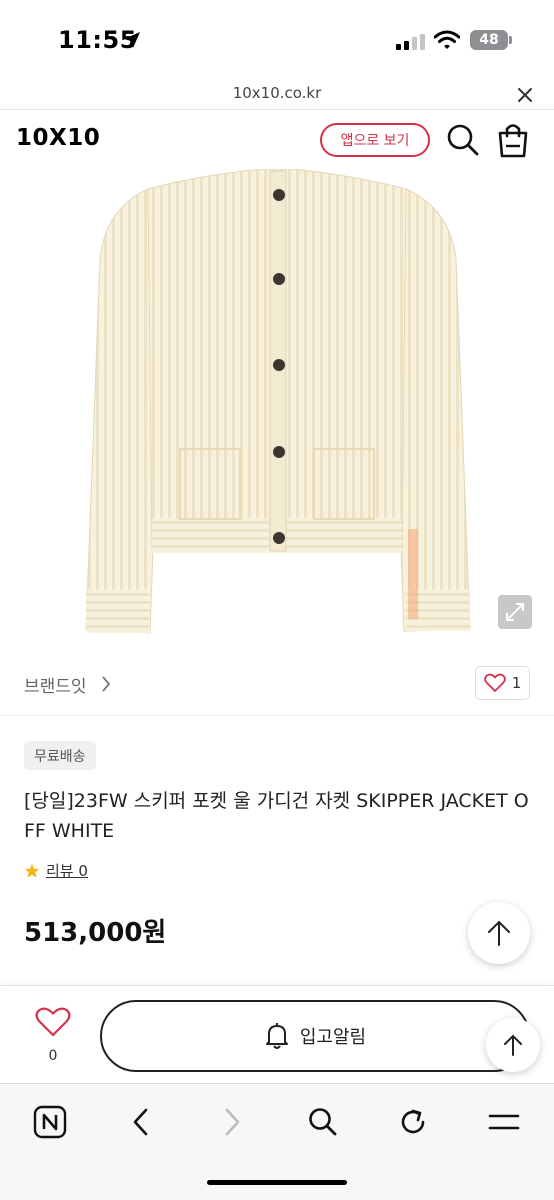 This screenshot has width=554, height=1200. I want to click on menu-button, so click(504, 1122).